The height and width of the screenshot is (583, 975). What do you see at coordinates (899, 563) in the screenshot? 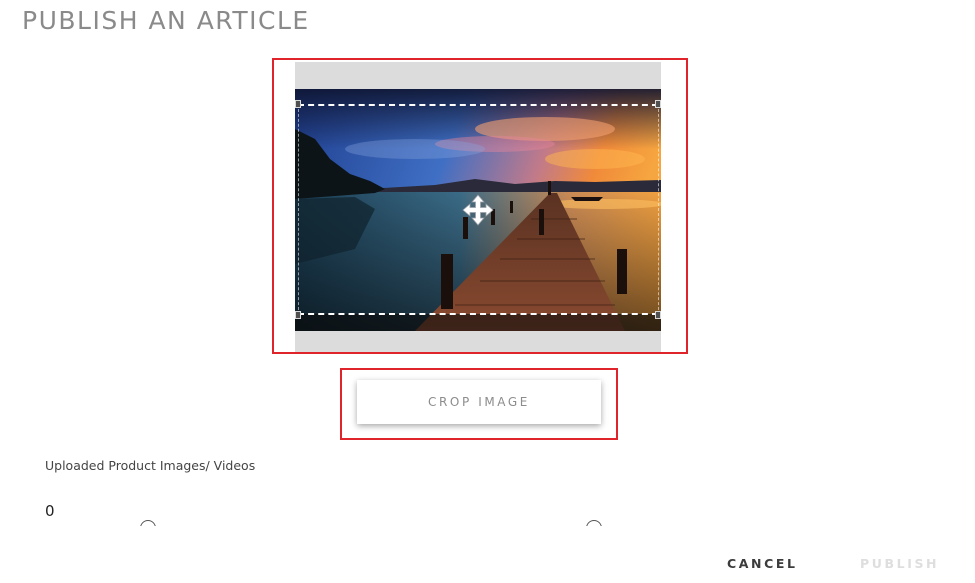
I see `publish-button: PUBLISH` at bounding box center [899, 563].